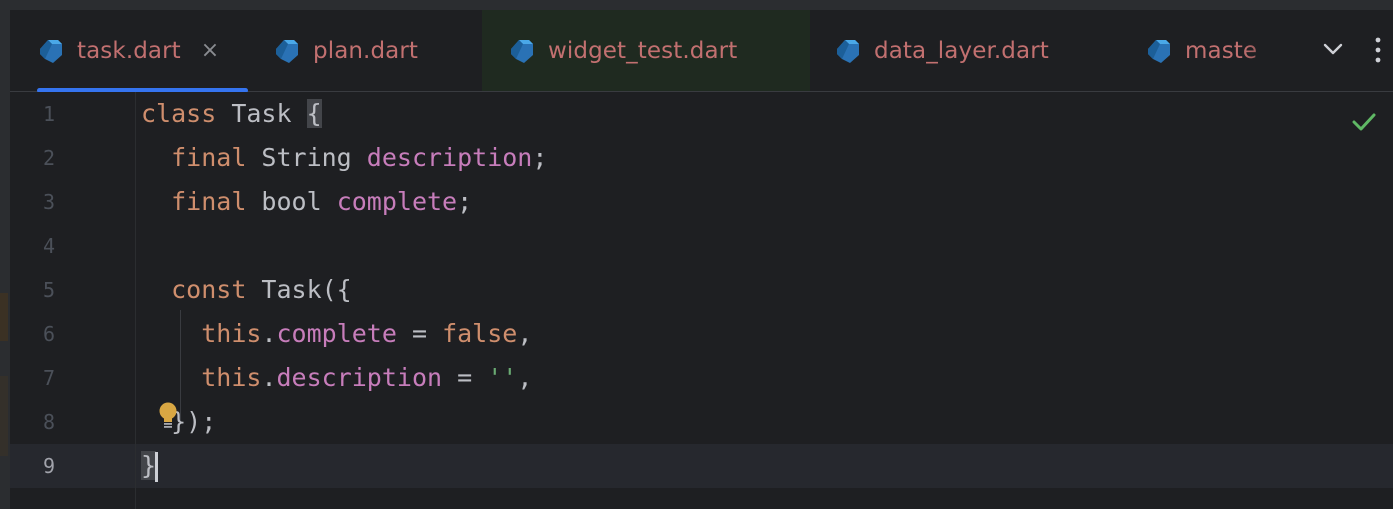 The width and height of the screenshot is (1393, 509). I want to click on code-line: this.description = '',, so click(336, 378).